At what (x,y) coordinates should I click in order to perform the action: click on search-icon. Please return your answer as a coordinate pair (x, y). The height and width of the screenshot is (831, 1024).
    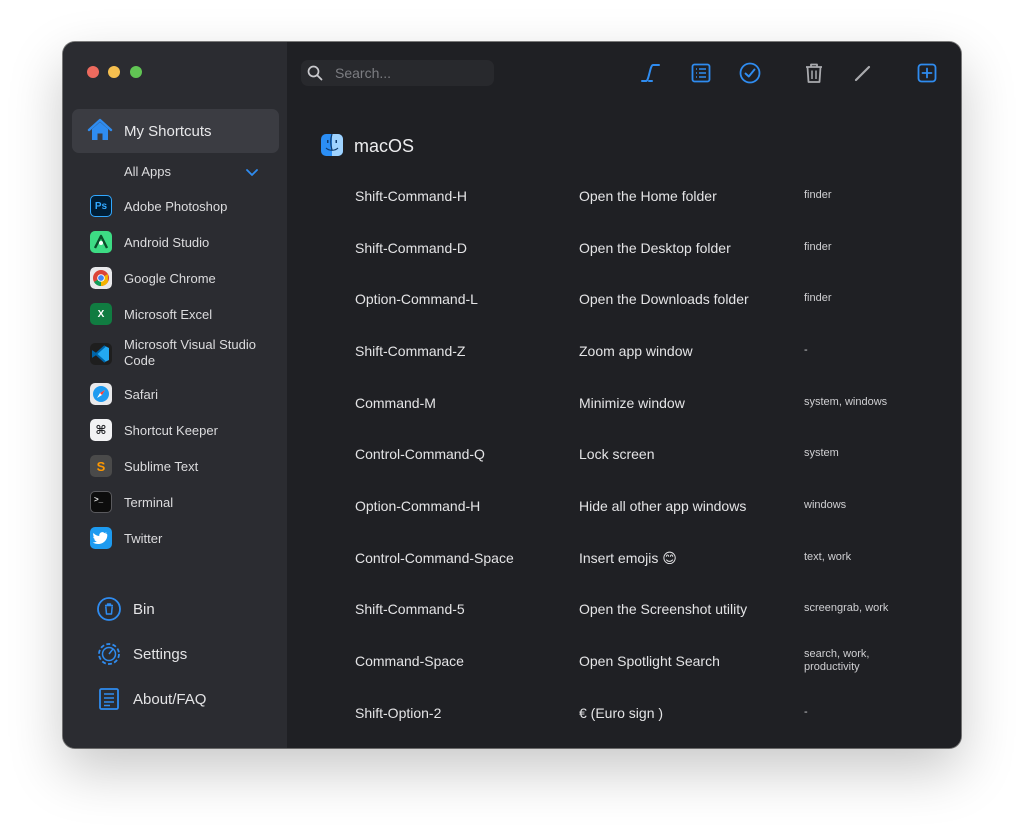
    Looking at the image, I should click on (315, 73).